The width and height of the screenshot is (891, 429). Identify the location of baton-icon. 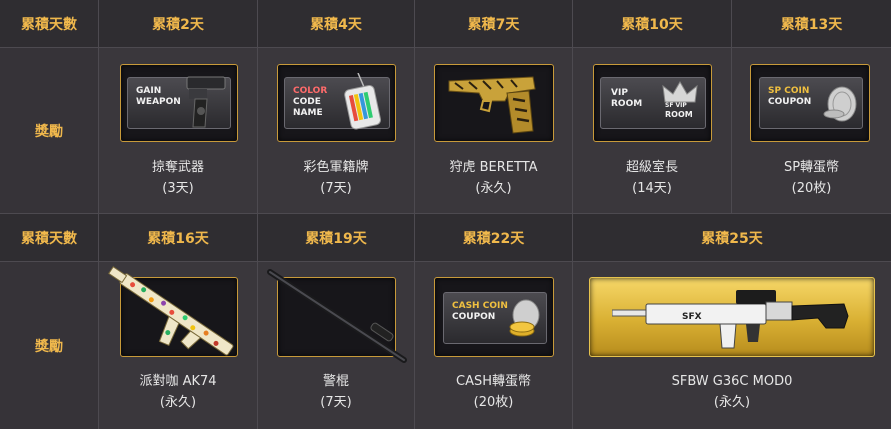
(337, 316).